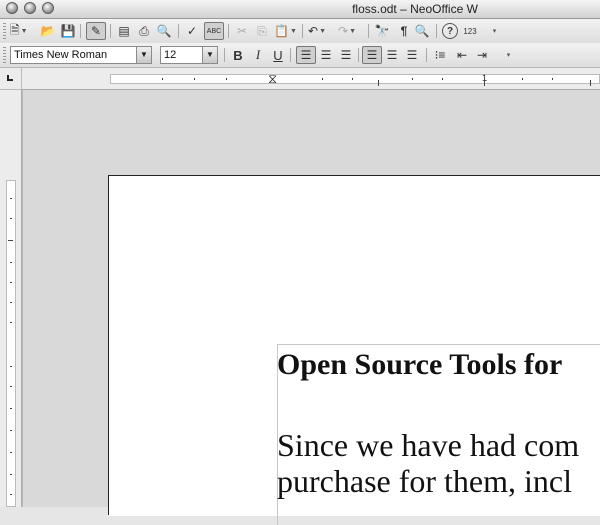 This screenshot has height=525, width=600. I want to click on find-replace-button: 🔭, so click(382, 31).